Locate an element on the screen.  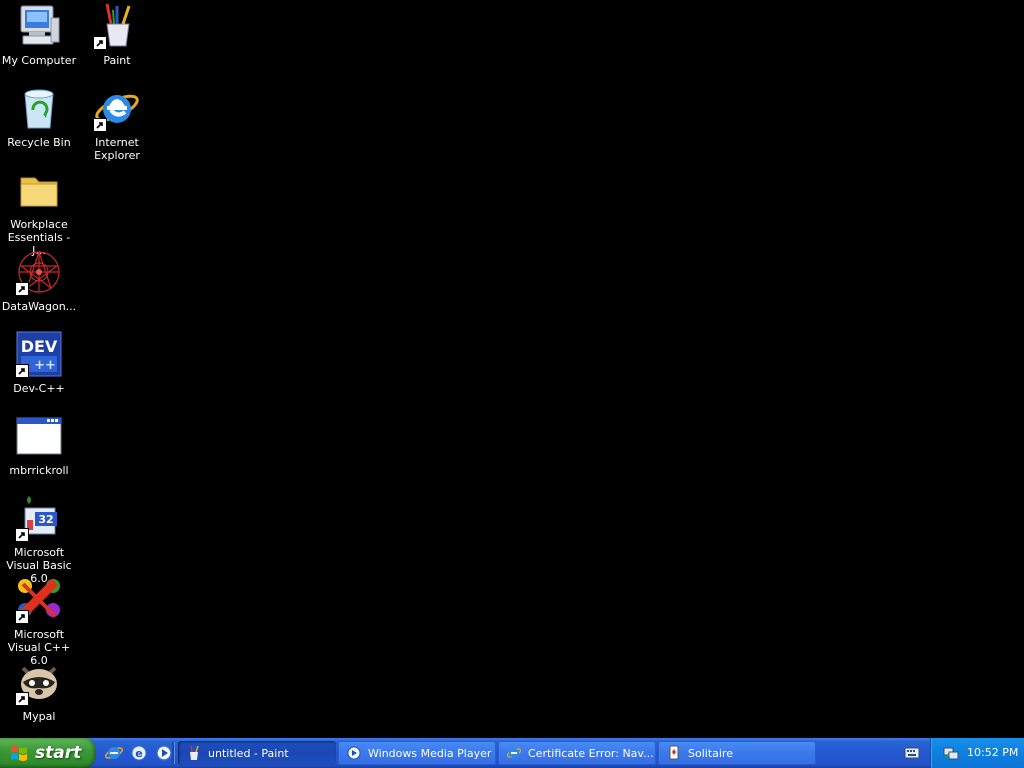
desktop-icon-mbrrickroll: mbrrickroll is located at coordinates (39, 443).